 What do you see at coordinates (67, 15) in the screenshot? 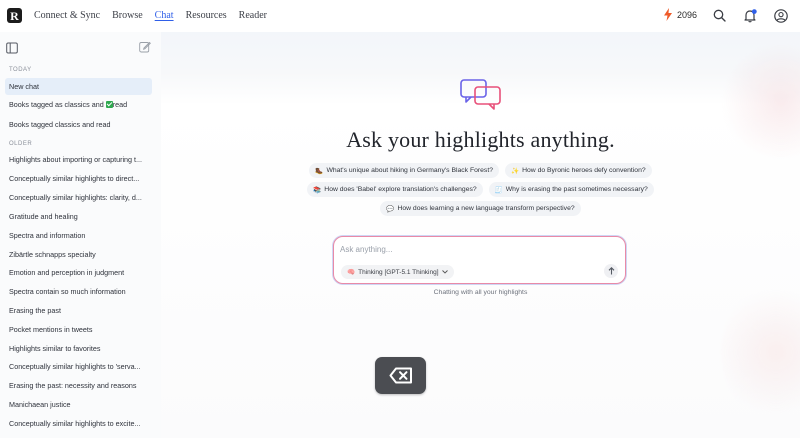
I see `nav-connect-sync: Connect & Sync` at bounding box center [67, 15].